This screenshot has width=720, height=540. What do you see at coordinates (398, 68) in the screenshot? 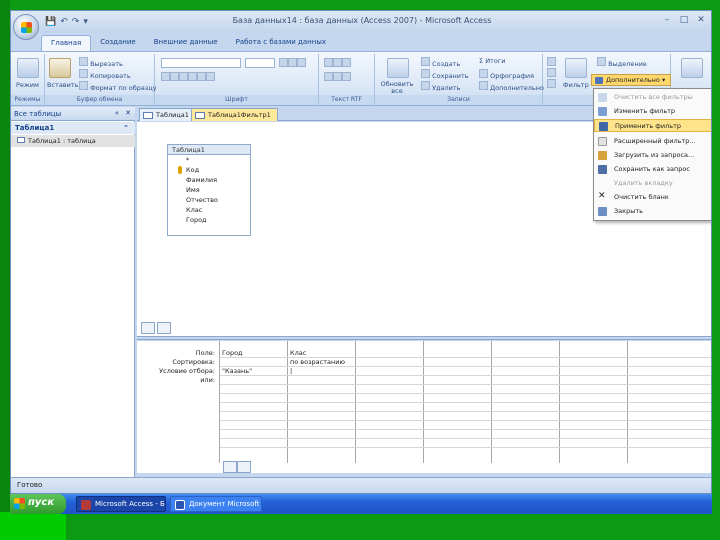
I see `refresh-all-icon` at bounding box center [398, 68].